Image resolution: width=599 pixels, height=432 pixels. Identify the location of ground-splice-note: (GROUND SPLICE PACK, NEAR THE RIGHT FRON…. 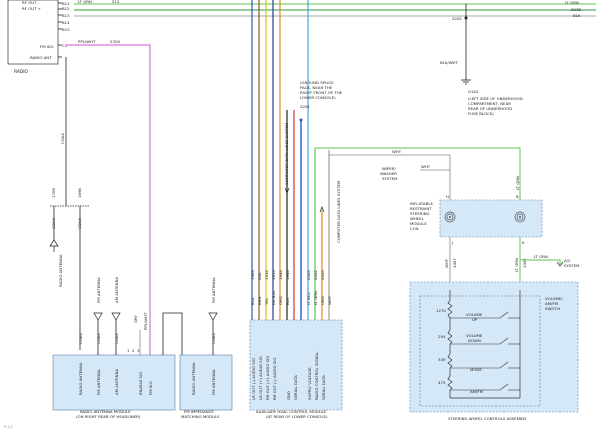
(321, 90).